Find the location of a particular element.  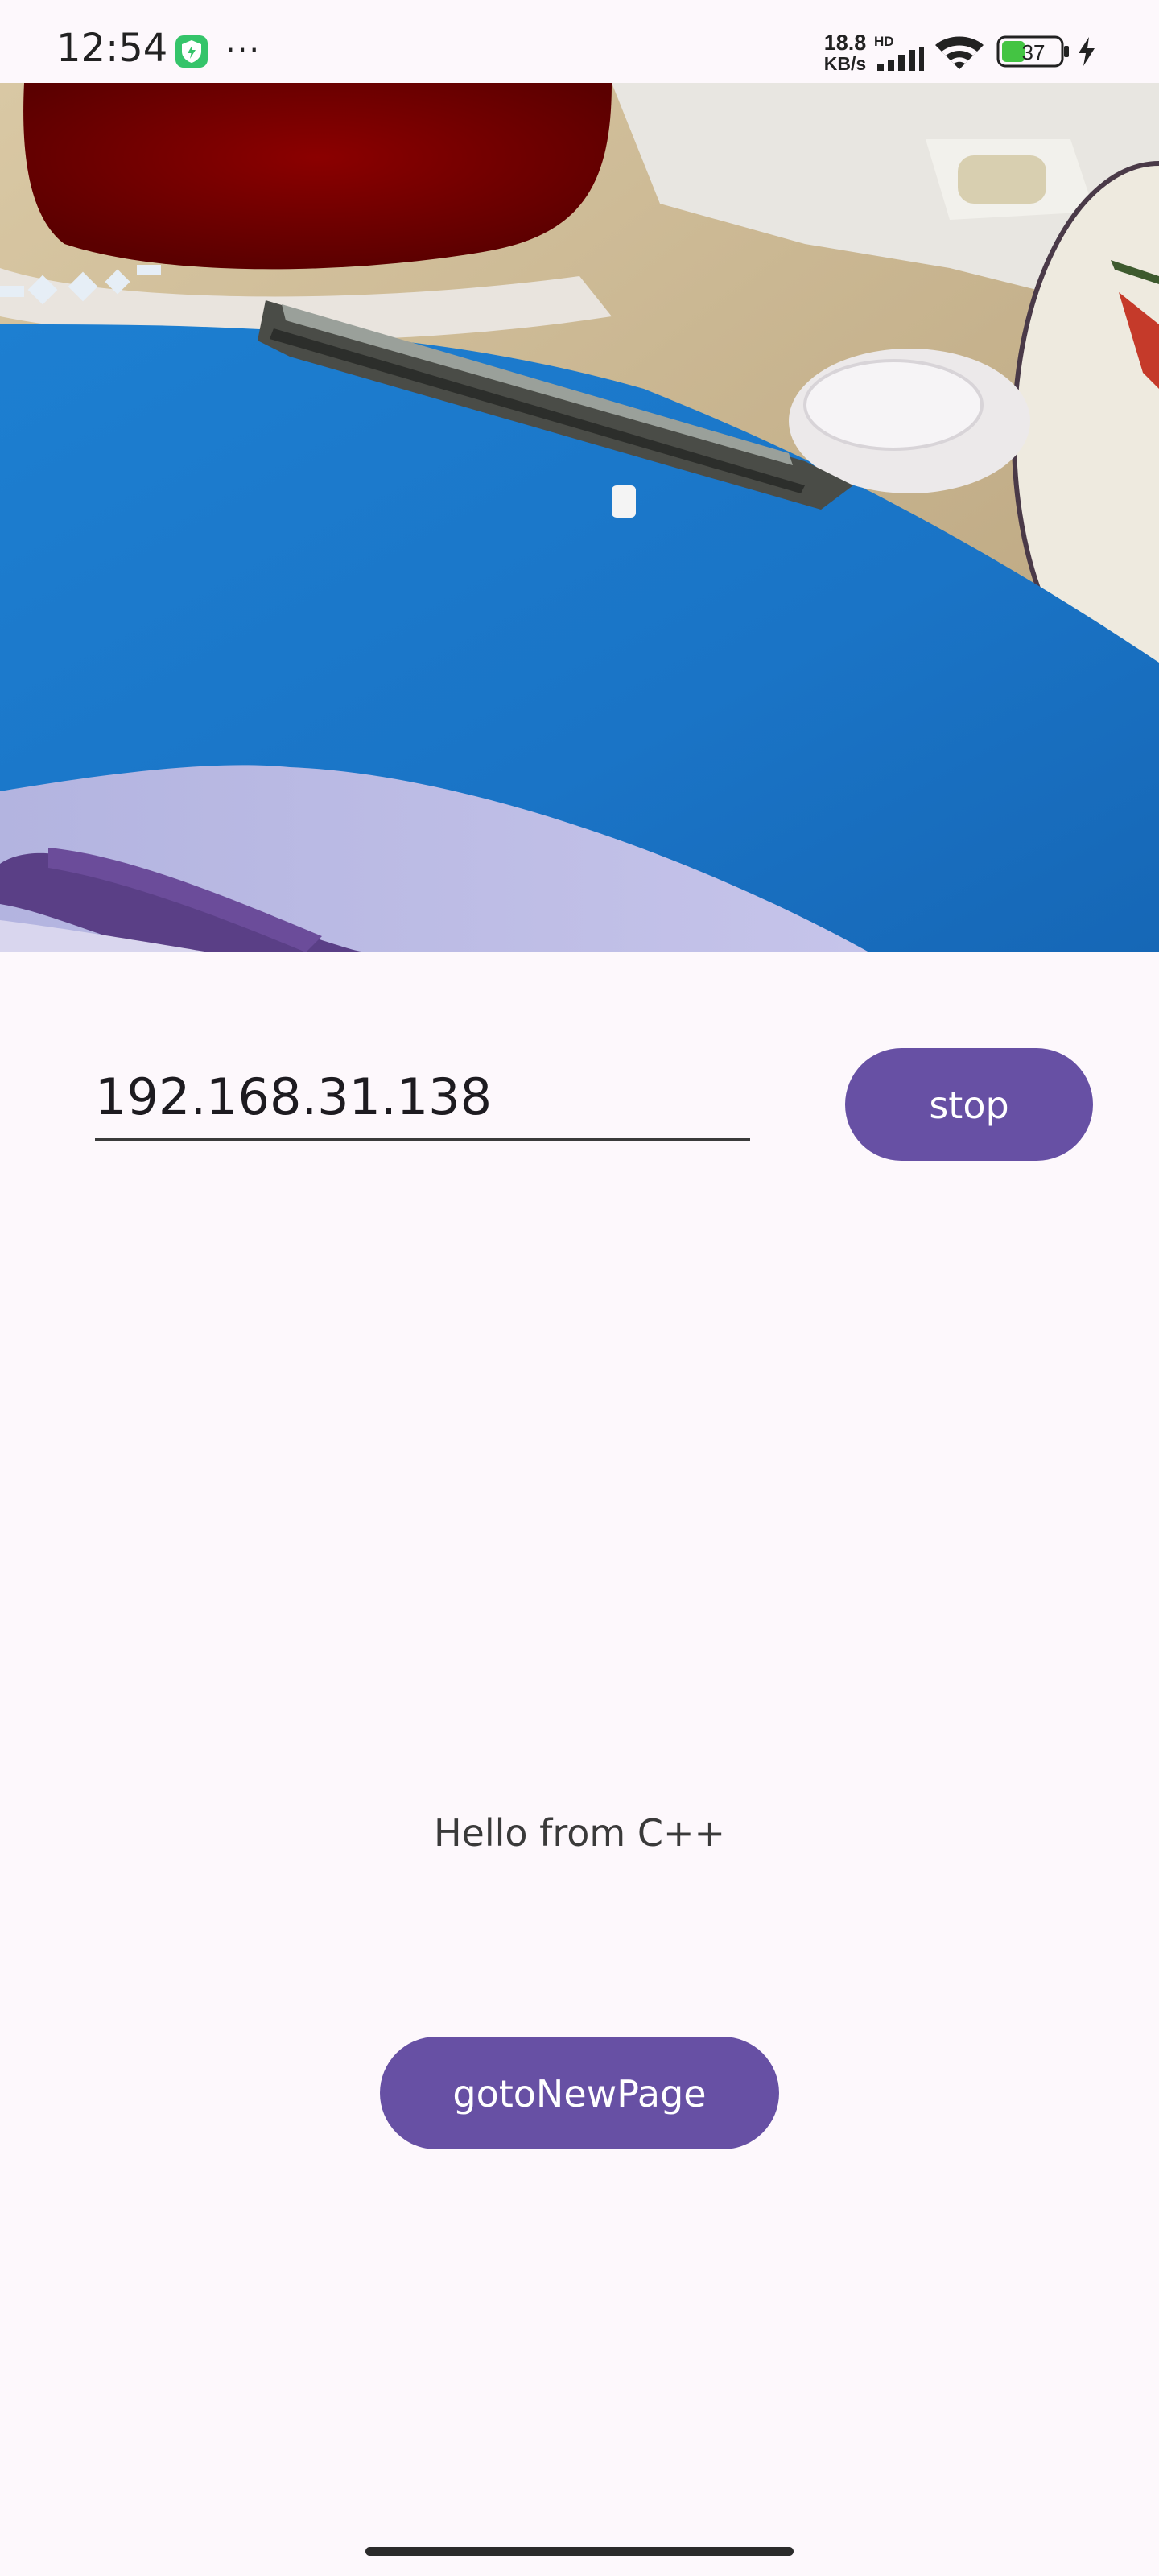

shield-app-icon is located at coordinates (191, 51).